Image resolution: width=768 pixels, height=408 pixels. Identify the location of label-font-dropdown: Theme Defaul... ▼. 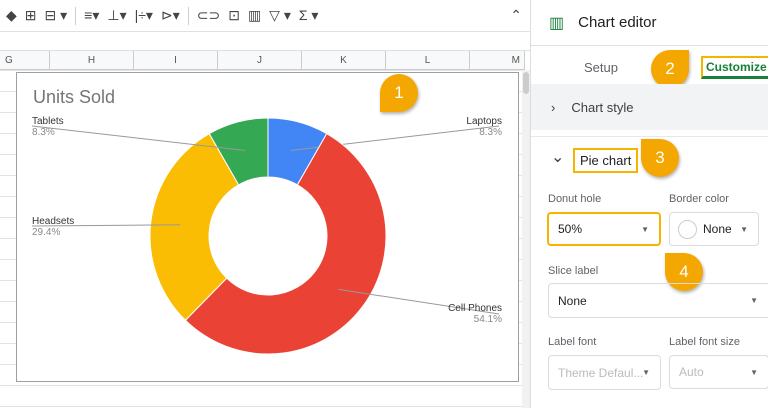
(604, 372).